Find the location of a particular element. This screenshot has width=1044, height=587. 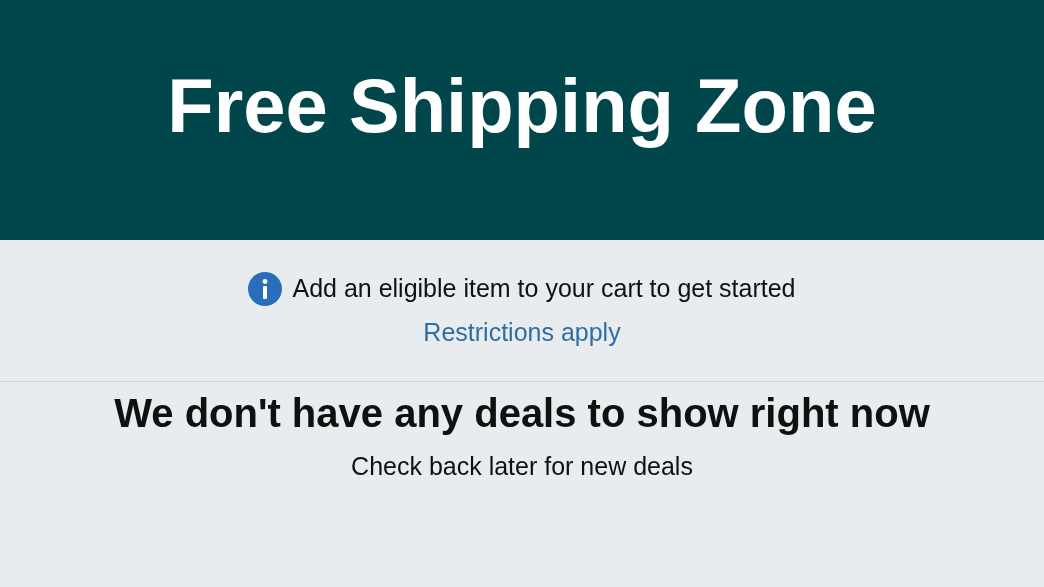

empty-state-heading: We don't have any deals to show right now is located at coordinates (522, 413).